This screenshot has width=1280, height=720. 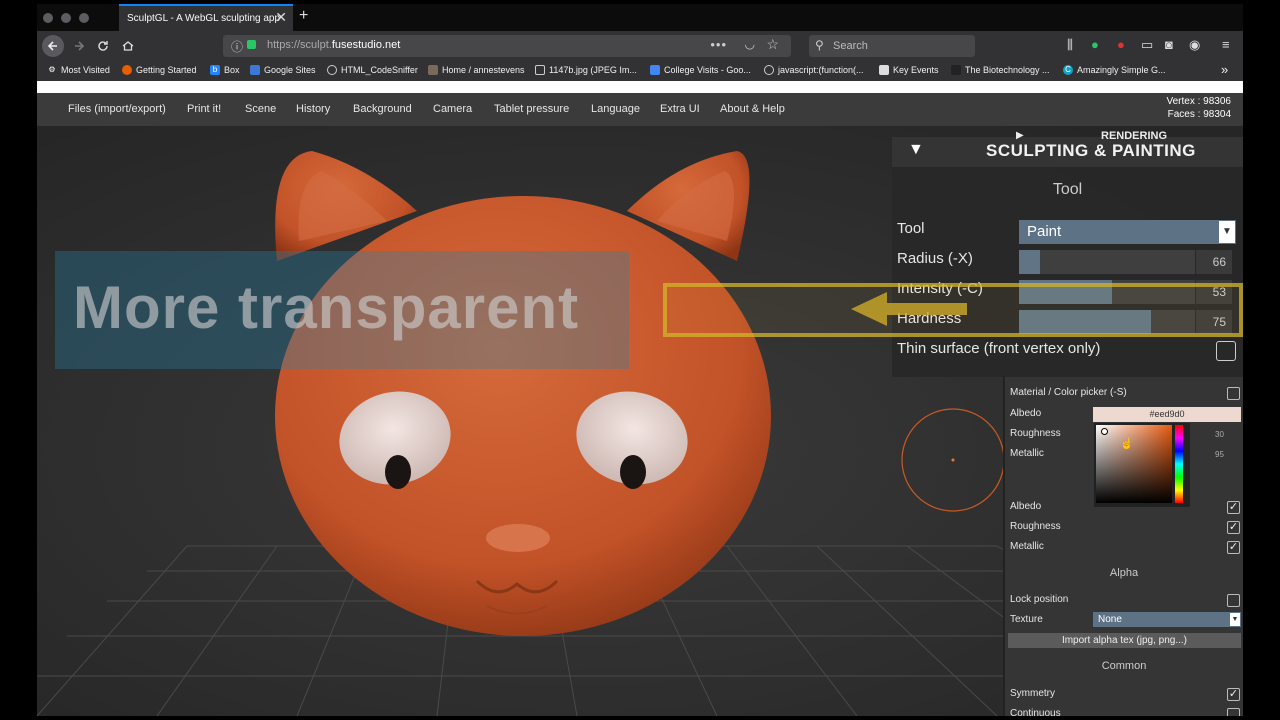 I want to click on menu-icon: ≡, so click(x=1226, y=44).